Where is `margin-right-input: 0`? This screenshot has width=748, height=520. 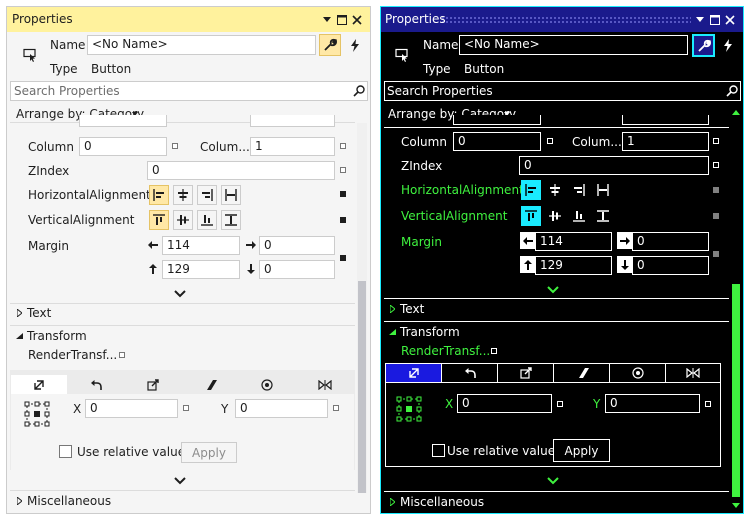
margin-right-input: 0 is located at coordinates (297, 245).